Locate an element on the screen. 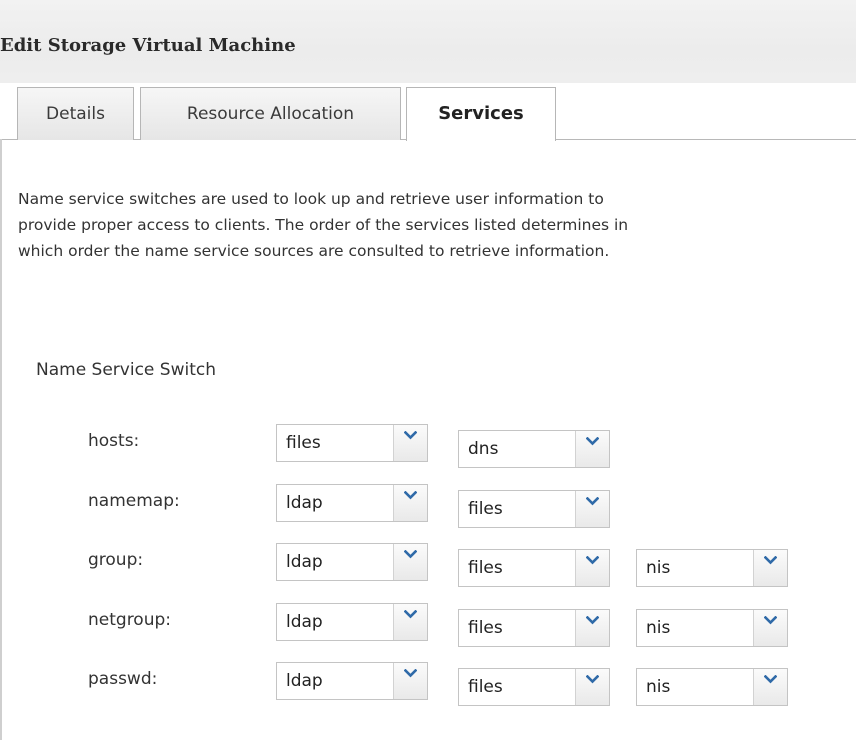 This screenshot has width=856, height=740. tab-details: Details is located at coordinates (75, 113).